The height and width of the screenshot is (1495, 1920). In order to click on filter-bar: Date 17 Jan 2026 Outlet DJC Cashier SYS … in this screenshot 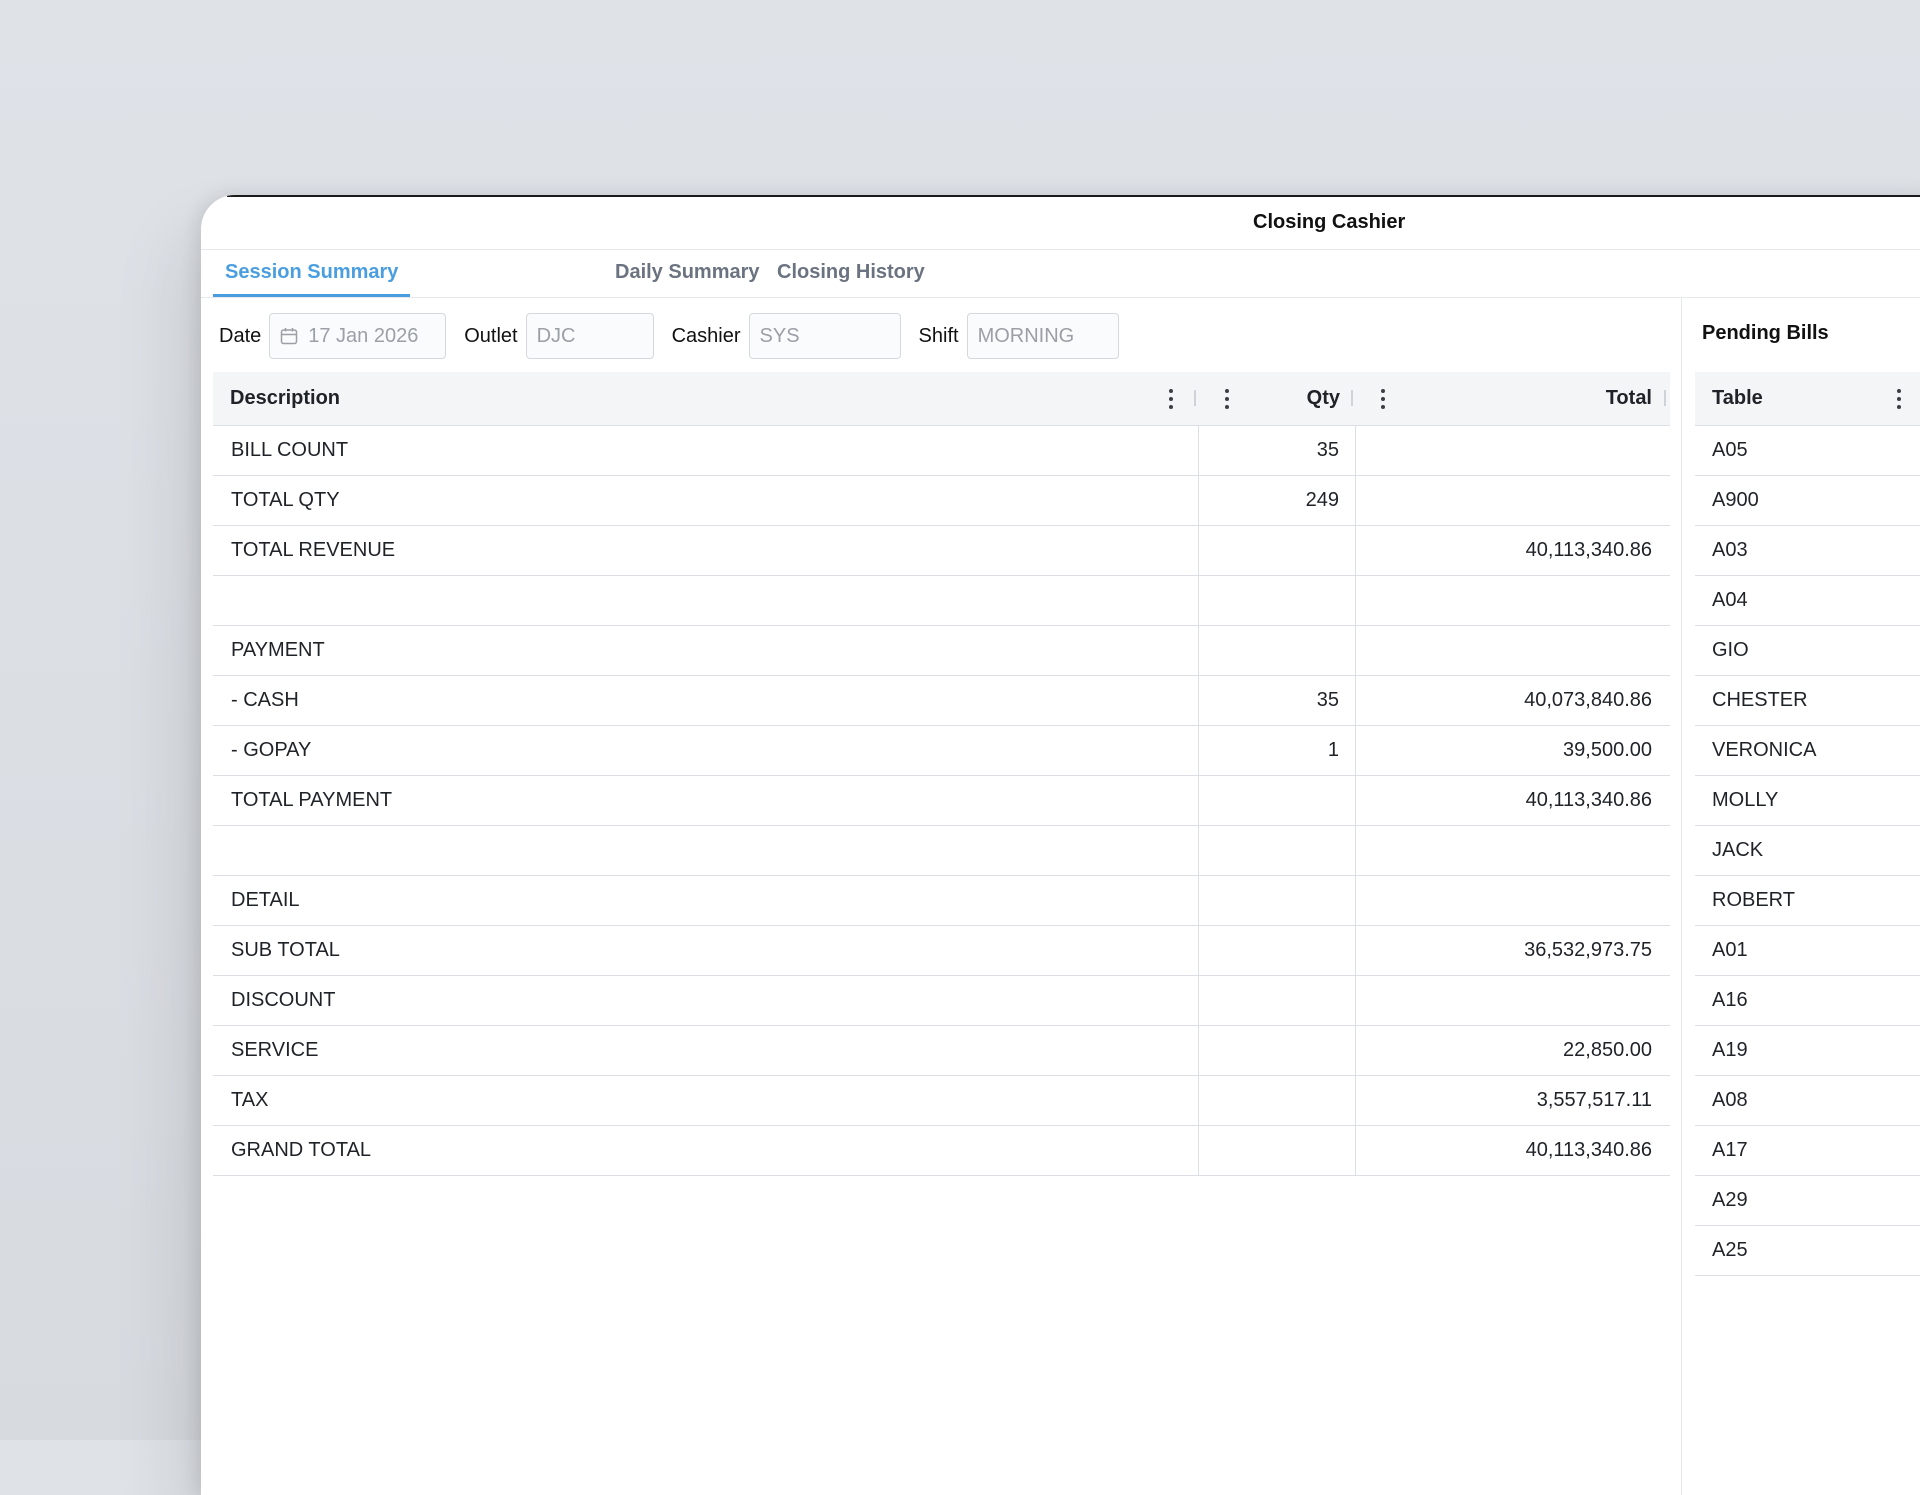, I will do `click(678, 336)`.